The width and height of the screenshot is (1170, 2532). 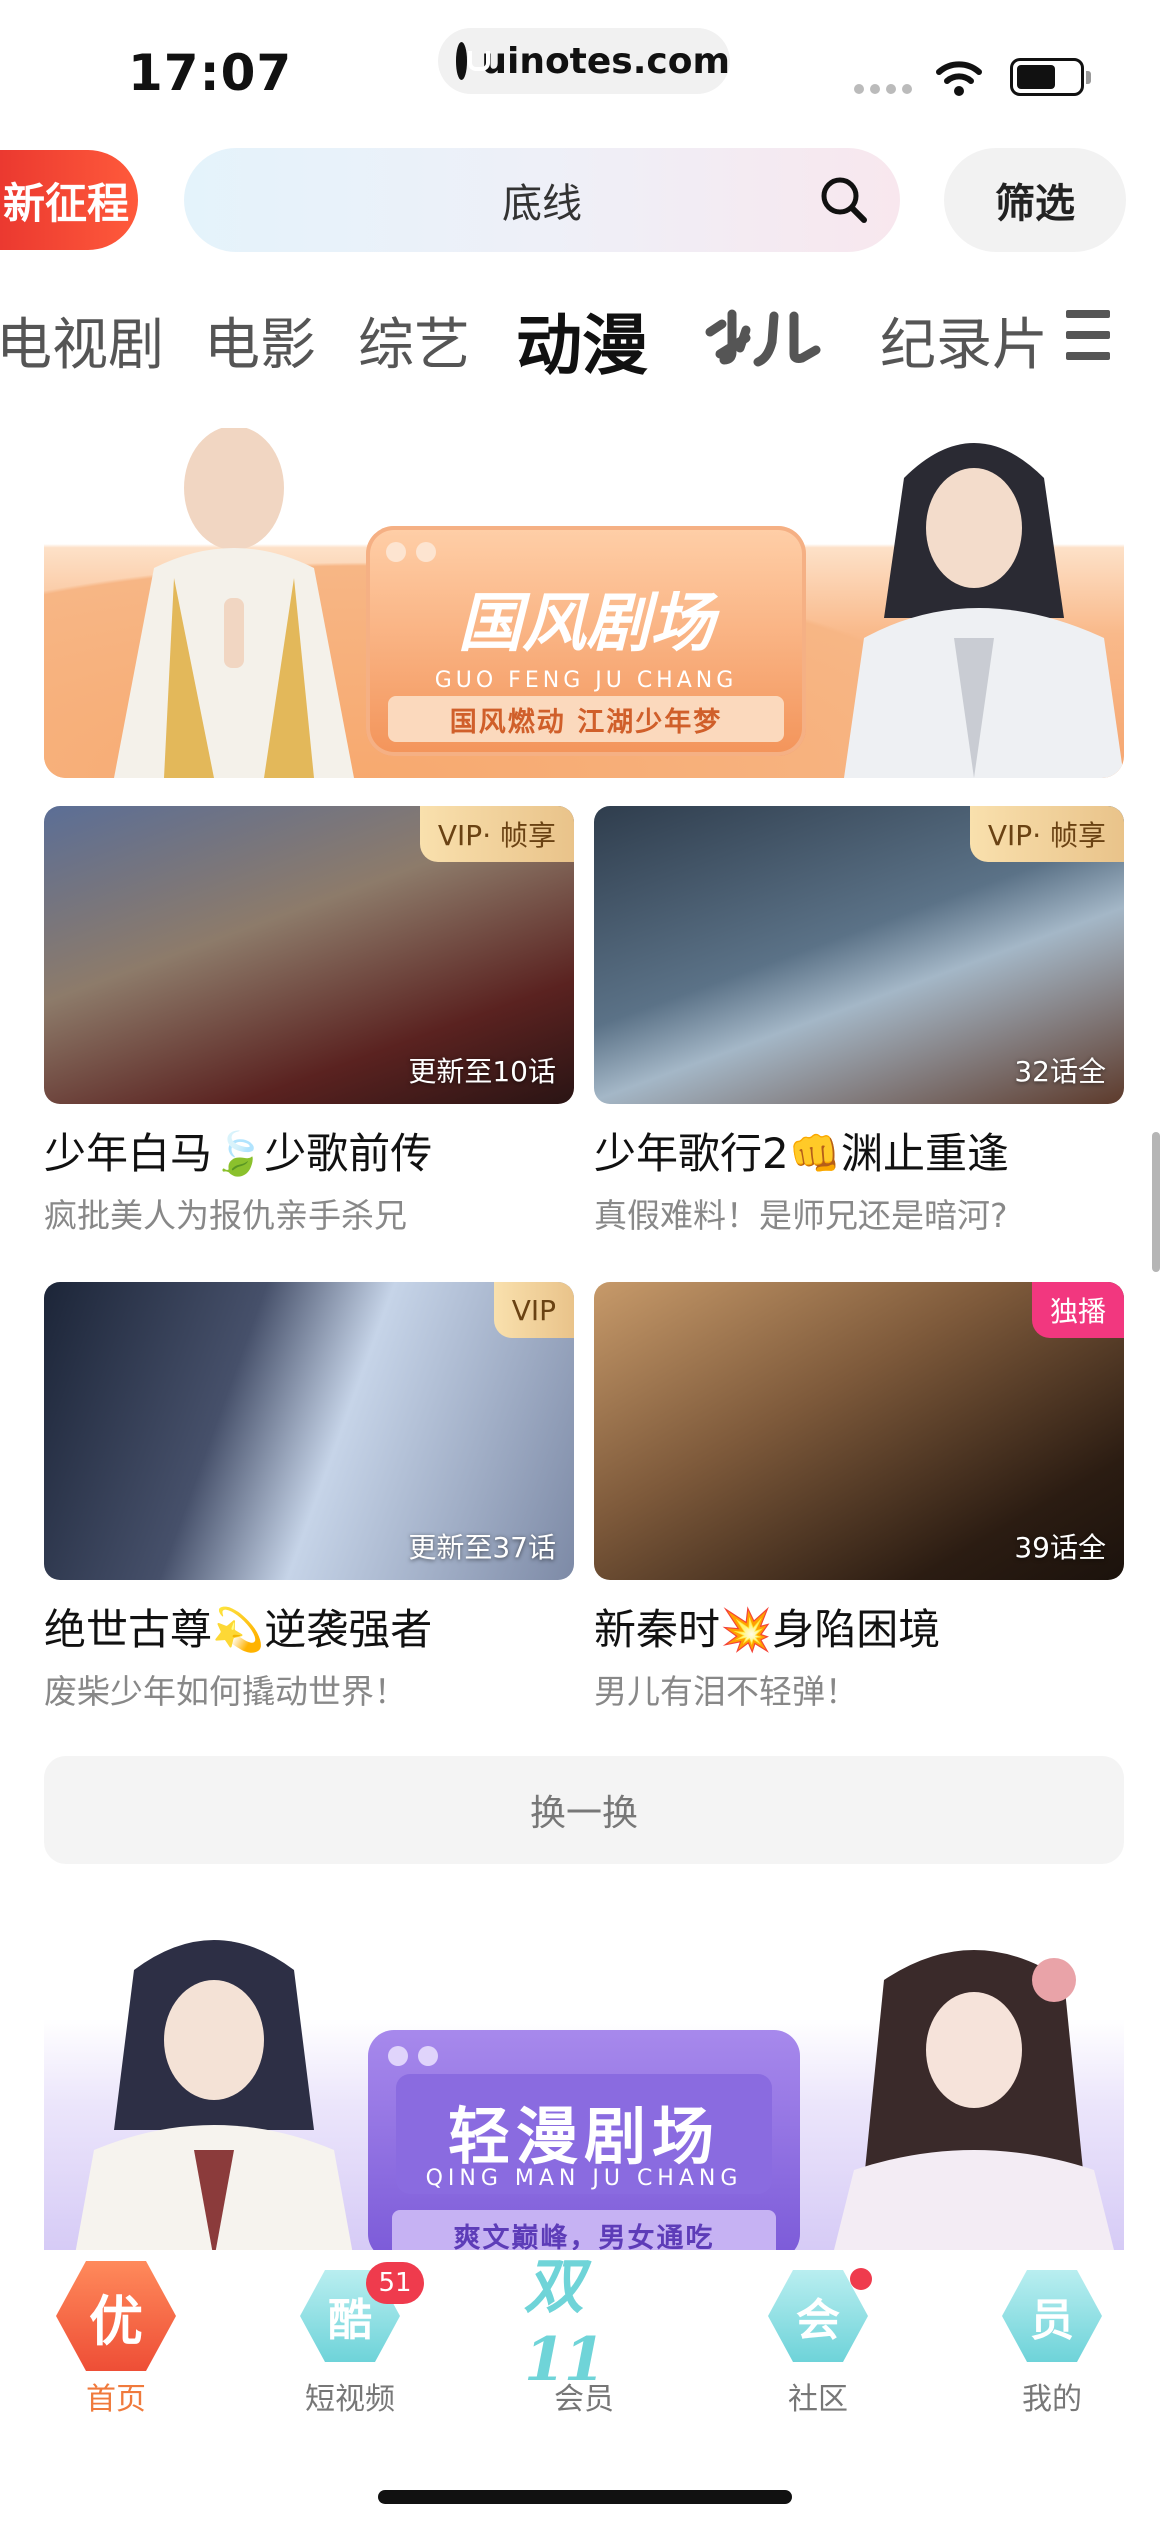 I want to click on guofeng-banner: 国风剧场 GUO FENG JU CHANG 国风燃动 江湖少年梦, so click(x=584, y=598).